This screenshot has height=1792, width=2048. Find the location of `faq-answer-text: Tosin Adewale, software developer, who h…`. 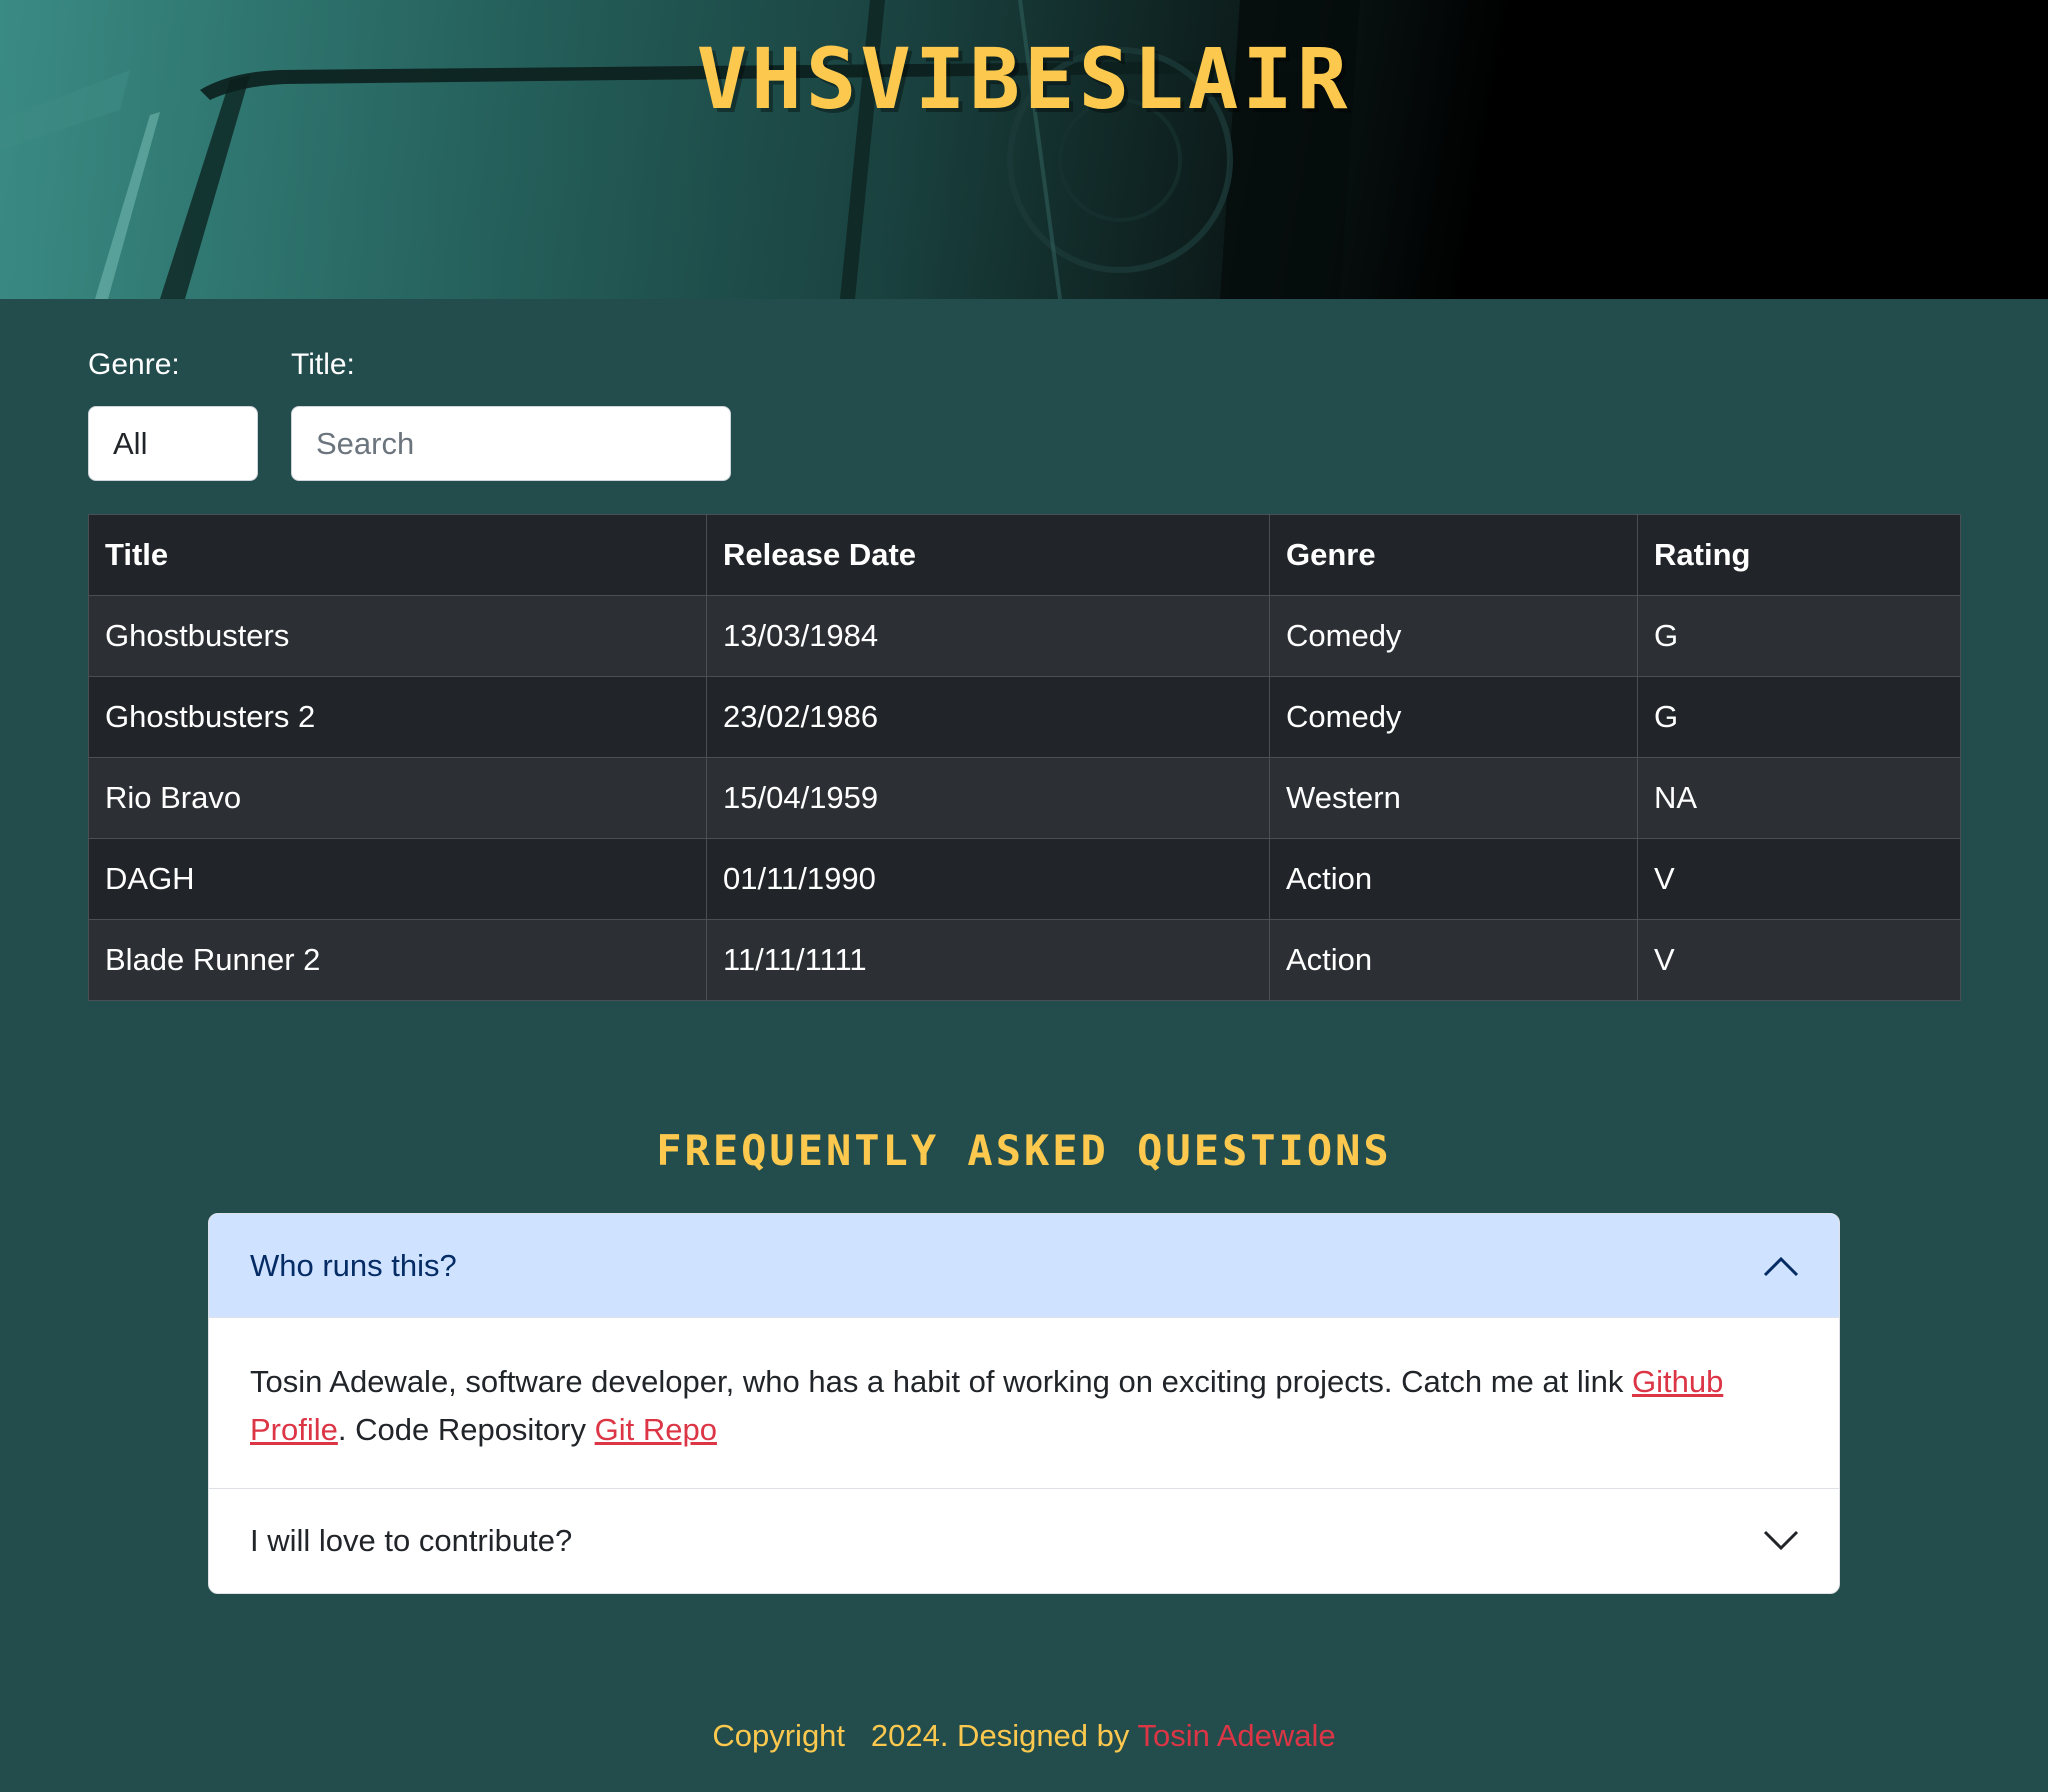

faq-answer-text: Tosin Adewale, software developer, who h… is located at coordinates (941, 1381).